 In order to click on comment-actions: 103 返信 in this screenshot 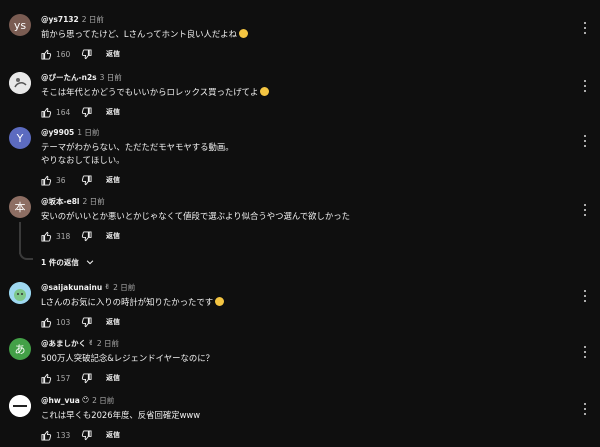, I will do `click(305, 322)`.